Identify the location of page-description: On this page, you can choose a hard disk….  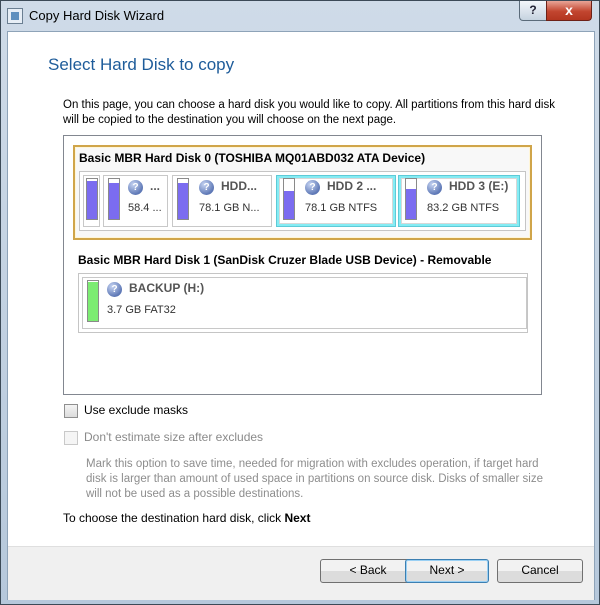
(309, 112).